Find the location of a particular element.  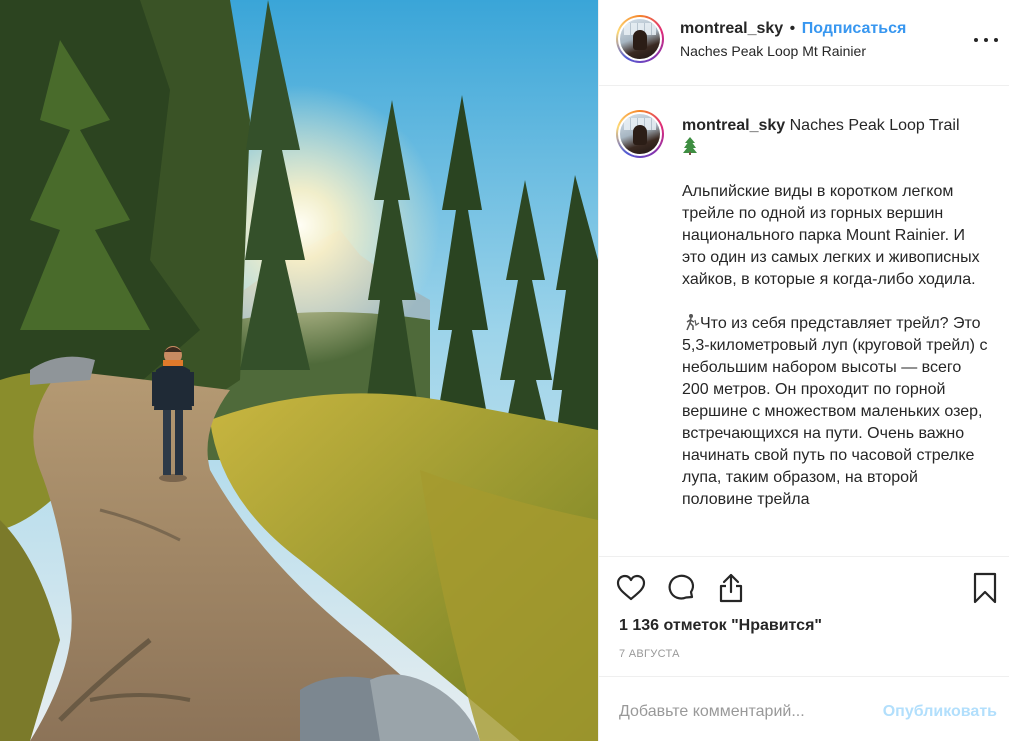

tree-emoji-icon is located at coordinates (690, 146).